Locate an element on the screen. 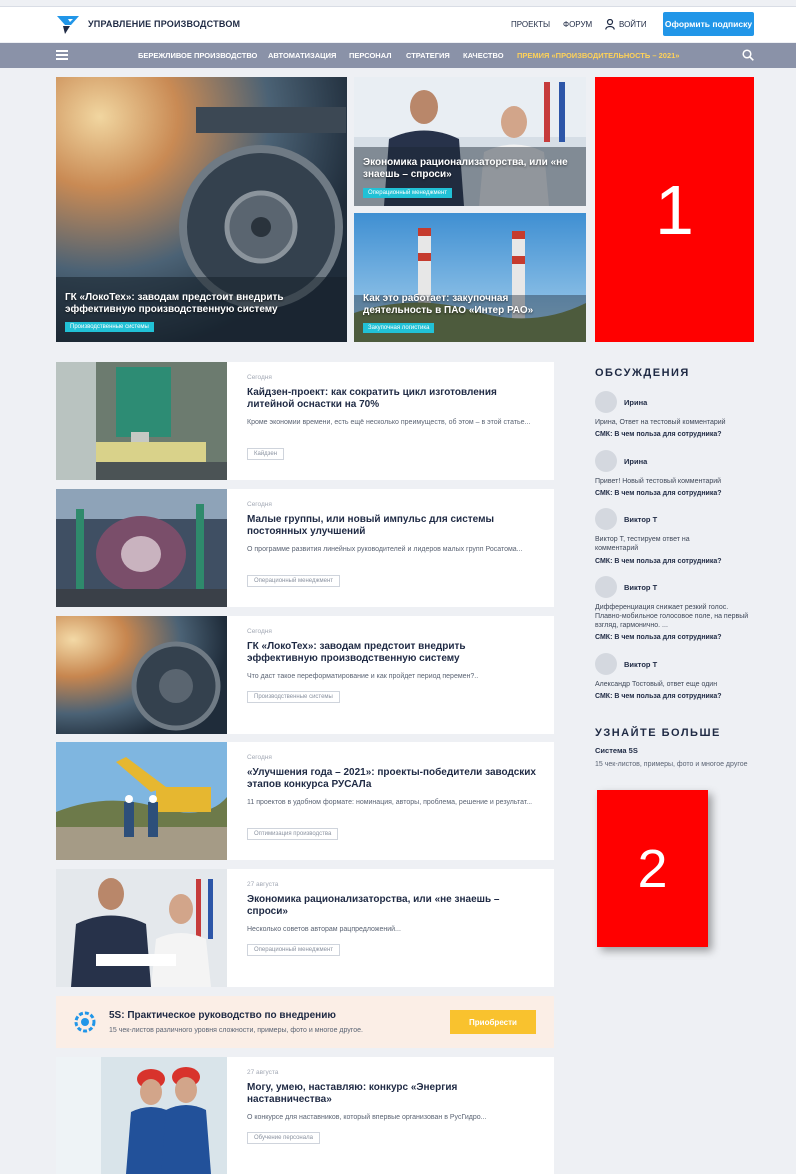 This screenshot has width=796, height=1174. menu-icon is located at coordinates (62, 55).